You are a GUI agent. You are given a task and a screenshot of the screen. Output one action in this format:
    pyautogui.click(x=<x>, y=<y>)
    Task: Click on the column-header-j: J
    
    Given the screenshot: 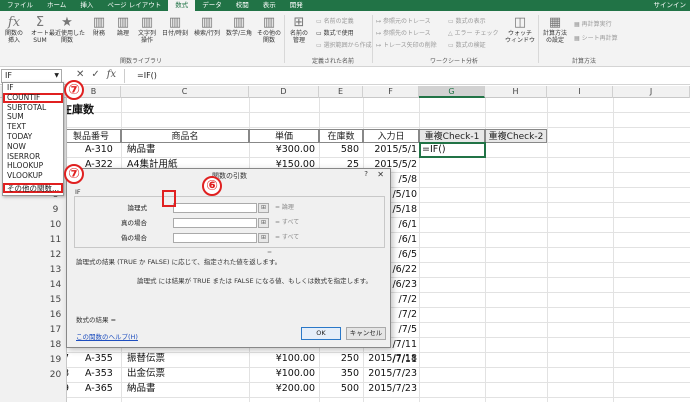 What is the action you would take?
    pyautogui.click(x=651, y=92)
    